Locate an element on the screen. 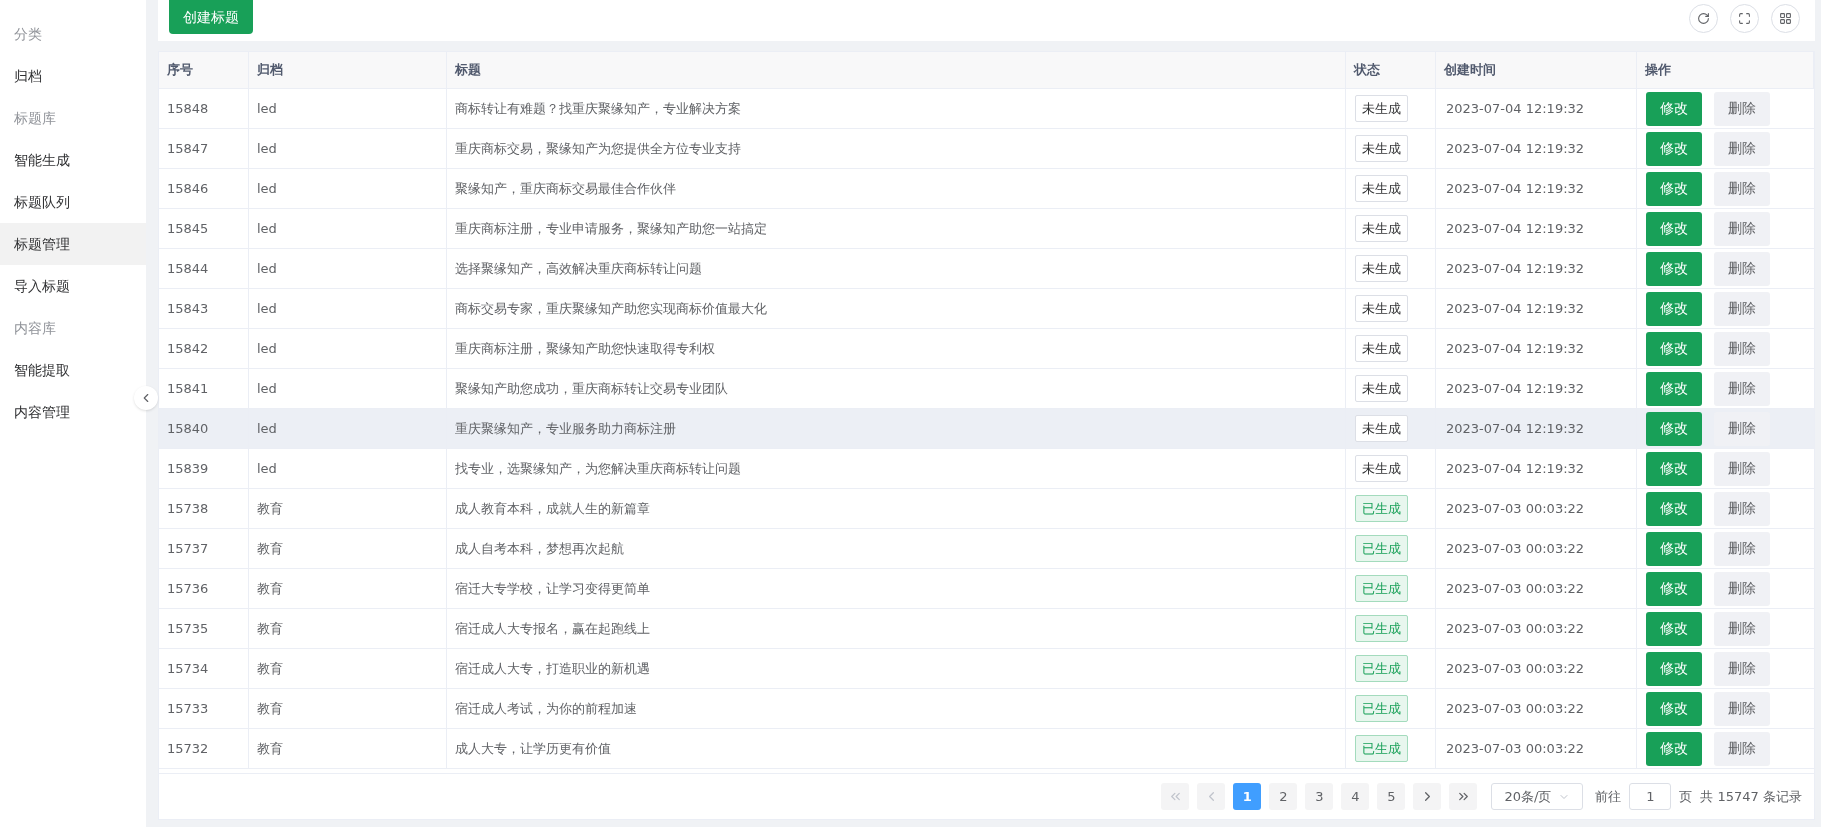 Image resolution: width=1821 pixels, height=827 pixels. table-cell-text: 15839 is located at coordinates (188, 468).